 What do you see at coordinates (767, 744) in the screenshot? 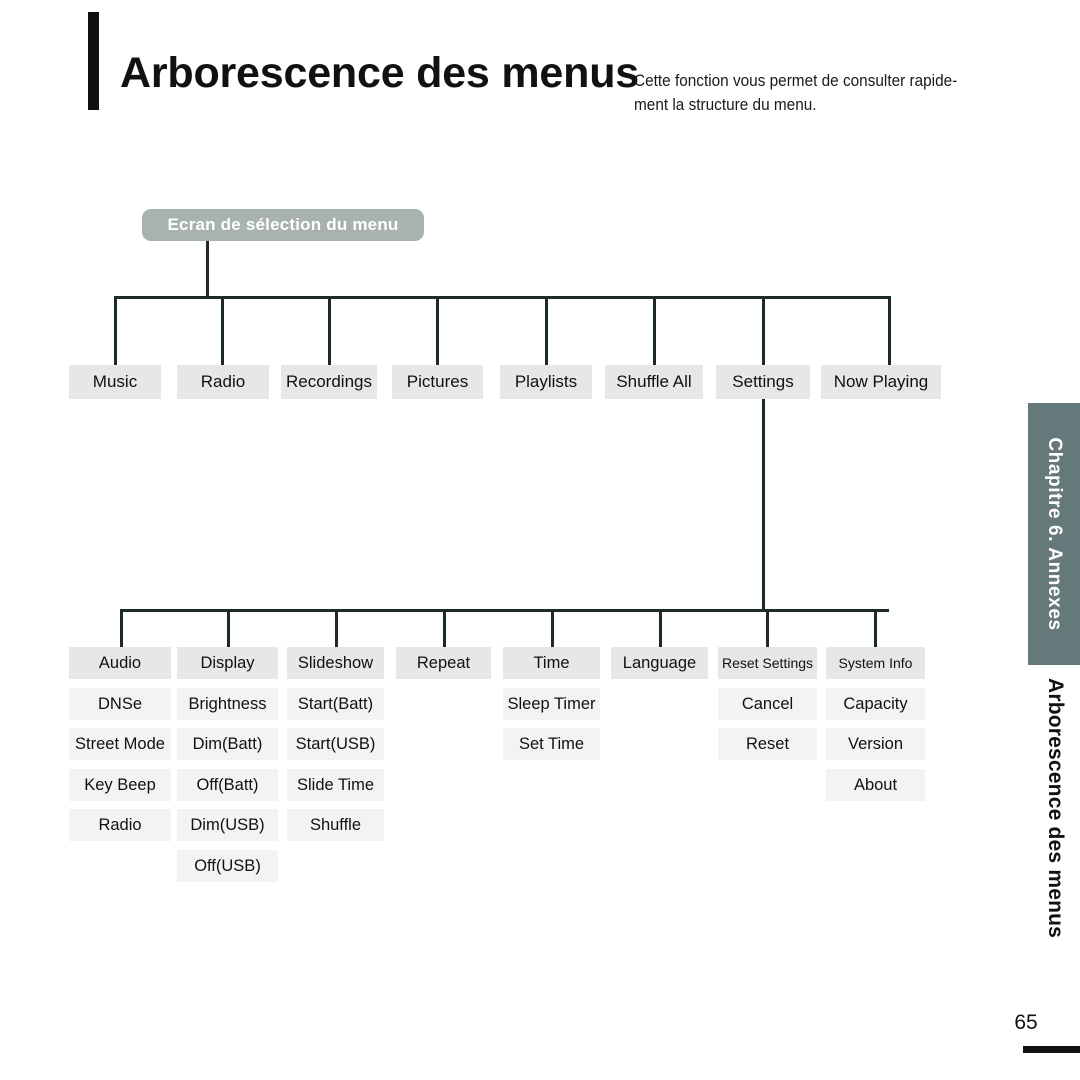
I see `tree-node-reset-reset: Reset` at bounding box center [767, 744].